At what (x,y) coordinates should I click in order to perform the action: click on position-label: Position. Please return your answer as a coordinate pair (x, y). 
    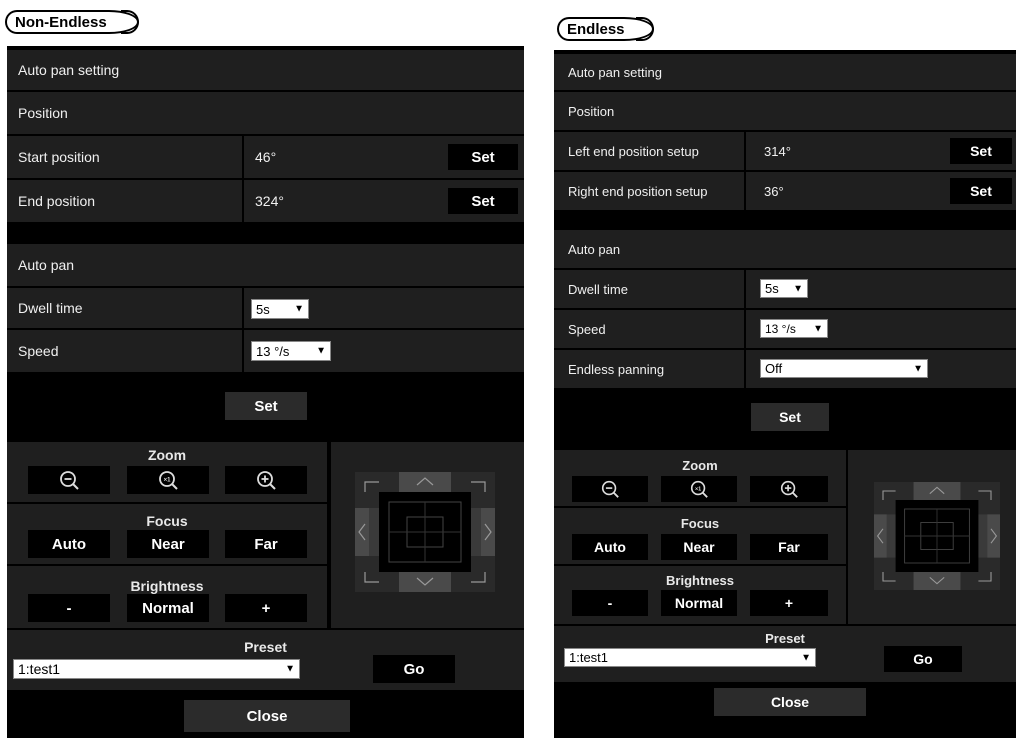
    Looking at the image, I should click on (591, 111).